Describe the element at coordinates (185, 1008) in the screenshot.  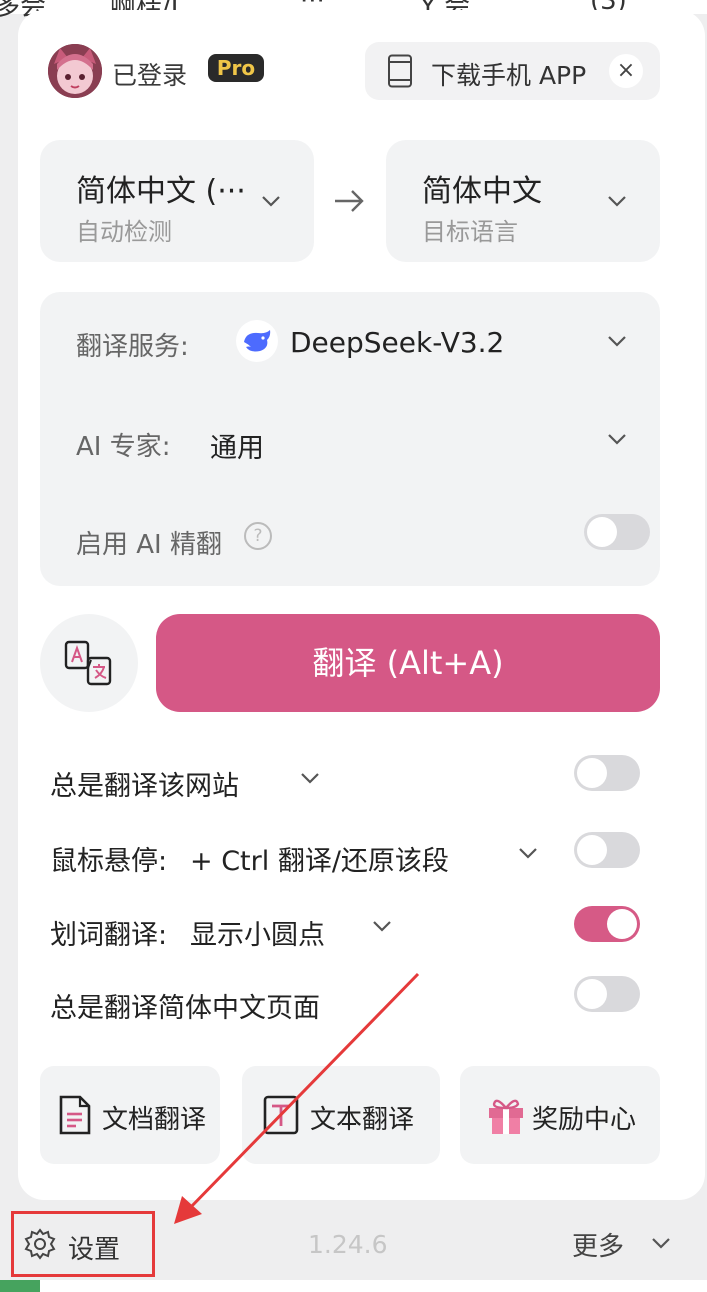
I see `always-translate-zh-label: 总是翻译简体中文页面` at that location.